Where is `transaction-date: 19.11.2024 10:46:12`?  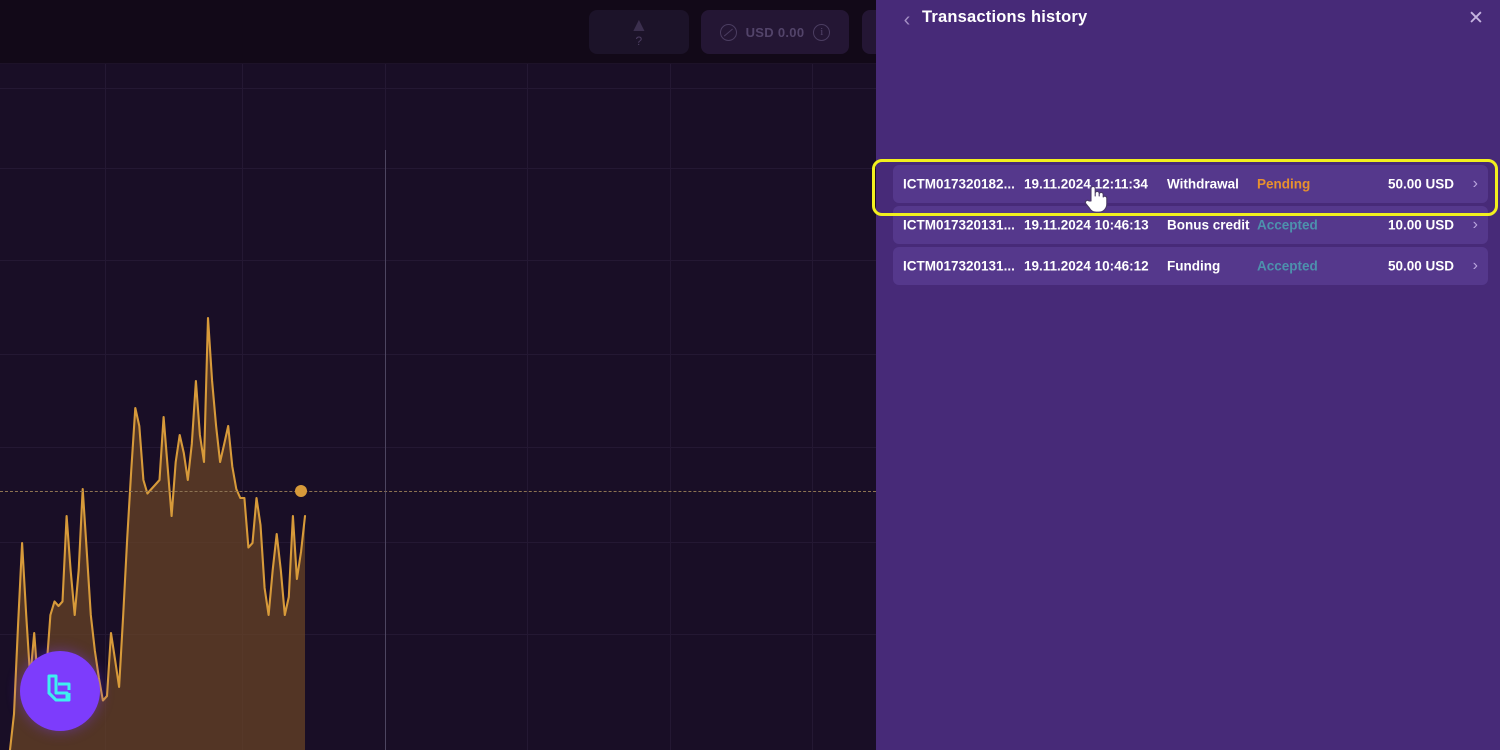
transaction-date: 19.11.2024 10:46:12 is located at coordinates (1086, 266).